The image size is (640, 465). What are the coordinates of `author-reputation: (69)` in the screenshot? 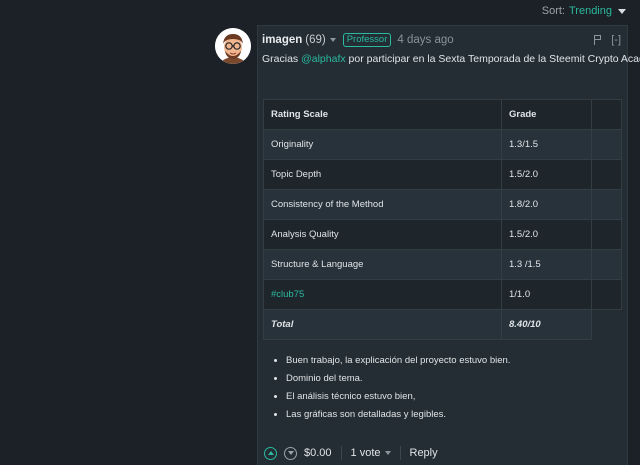 It's located at (315, 40).